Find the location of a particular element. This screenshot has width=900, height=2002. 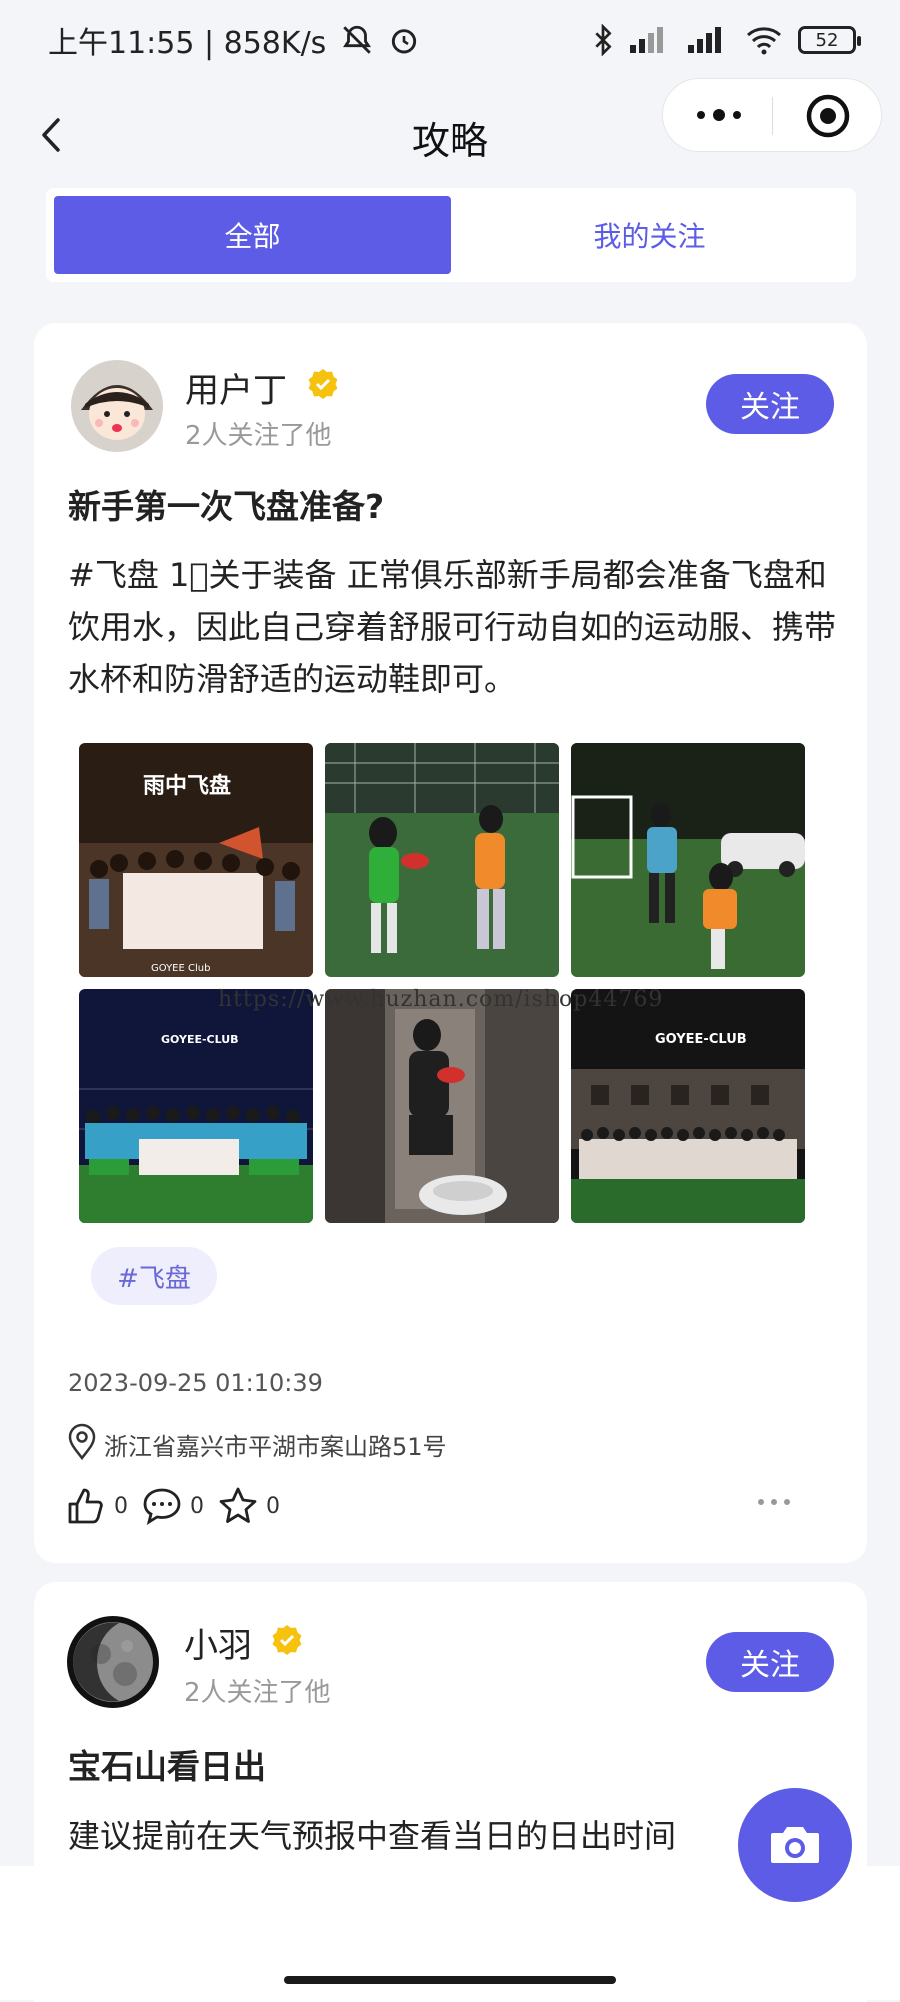

location-pin-icon is located at coordinates (82, 1442).